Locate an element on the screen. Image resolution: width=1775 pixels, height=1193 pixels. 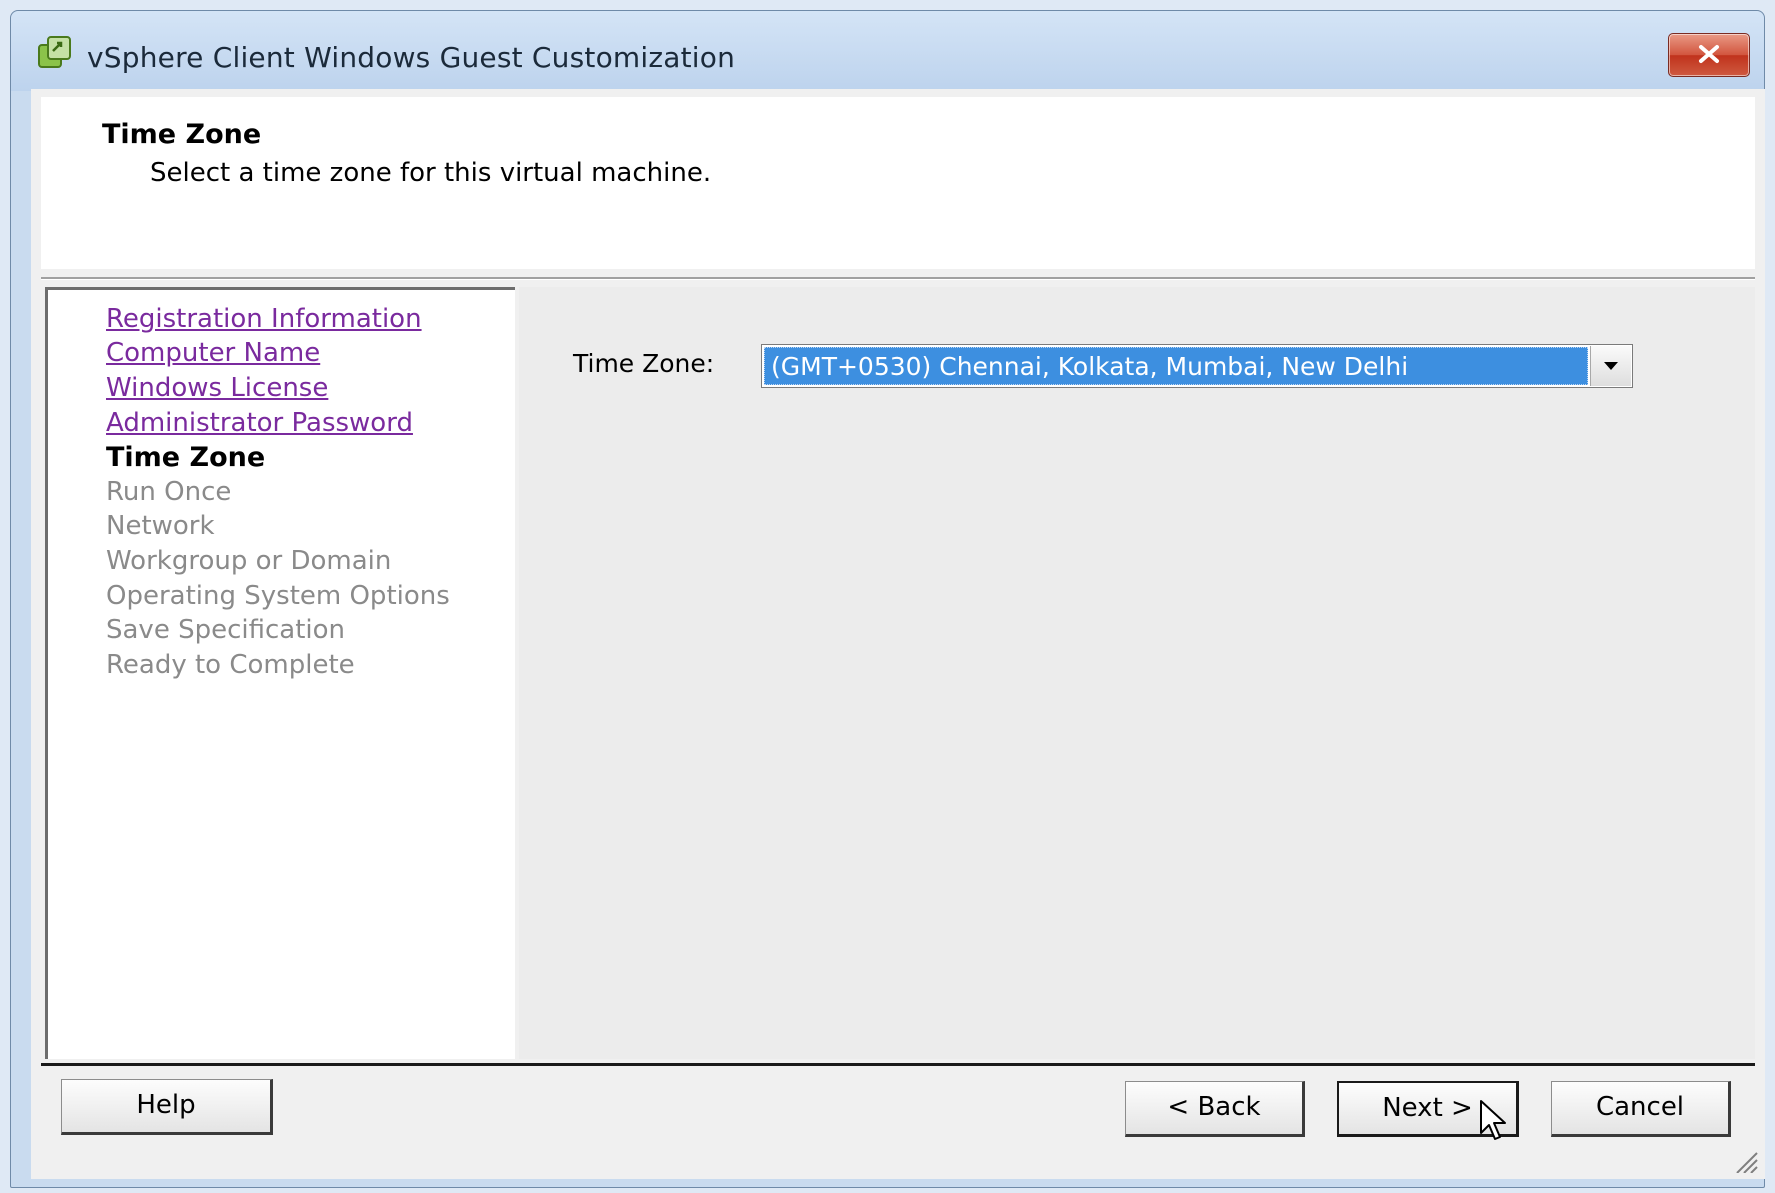
nav-step-administrator-password: Administrator Password is located at coordinates (259, 423).